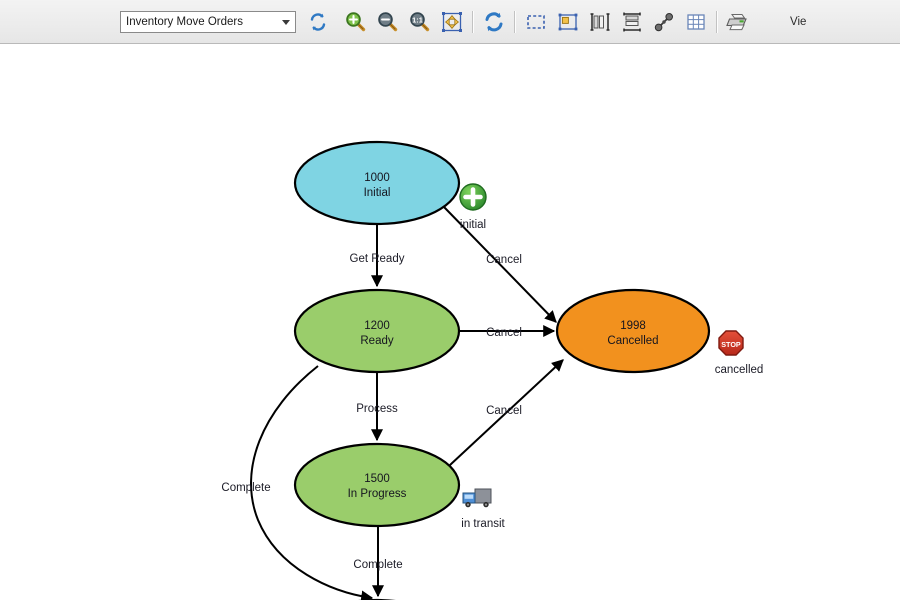 Image resolution: width=900 pixels, height=600 pixels. Describe the element at coordinates (633, 326) in the screenshot. I see `node-1998-code: 1998` at that location.